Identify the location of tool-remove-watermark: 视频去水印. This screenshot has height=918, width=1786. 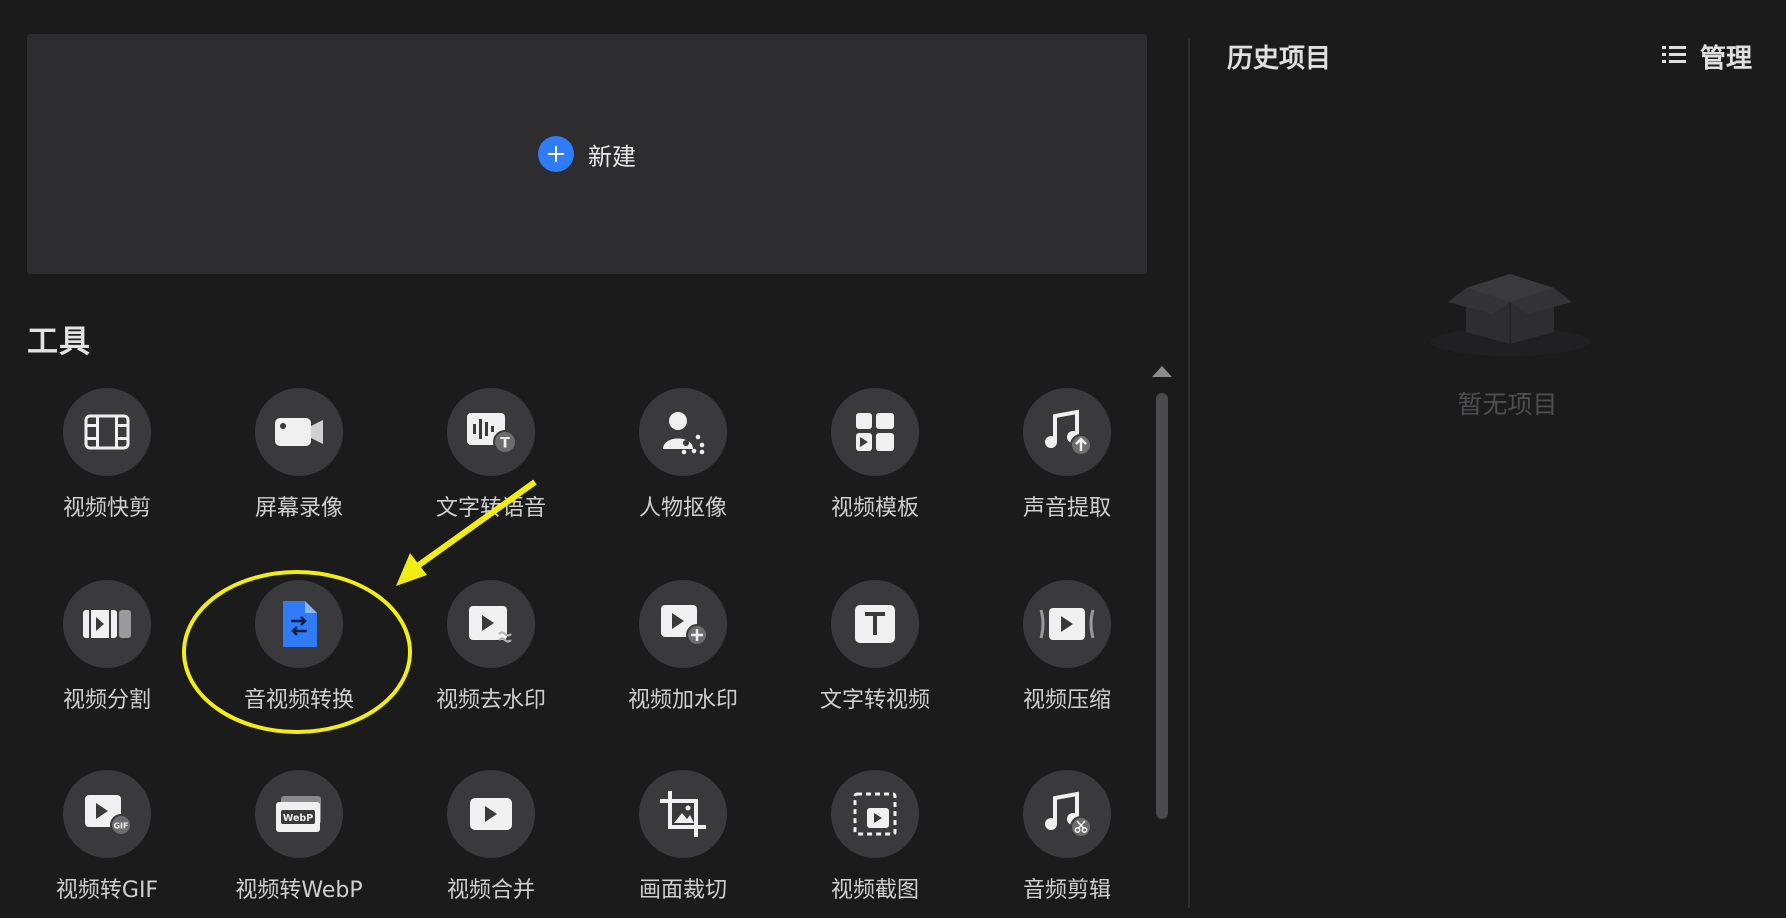
(491, 660).